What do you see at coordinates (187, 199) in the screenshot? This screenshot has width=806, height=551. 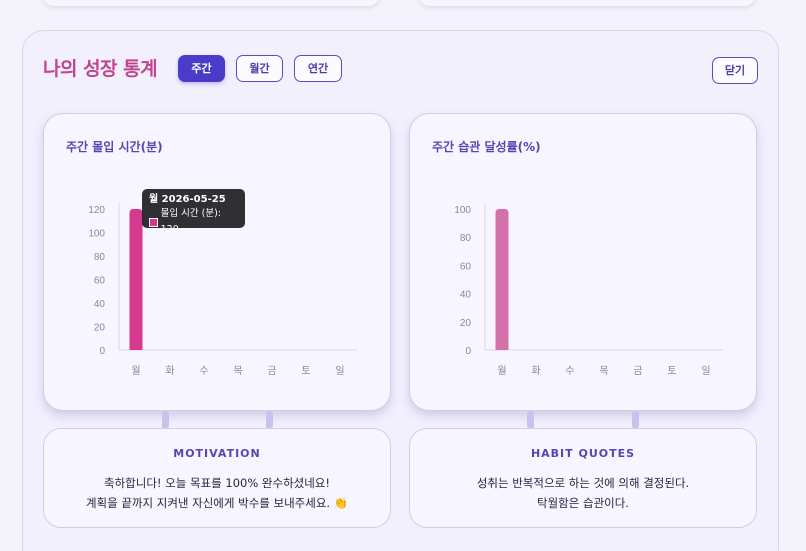 I see `tooltip-title: 월 2026-05-25` at bounding box center [187, 199].